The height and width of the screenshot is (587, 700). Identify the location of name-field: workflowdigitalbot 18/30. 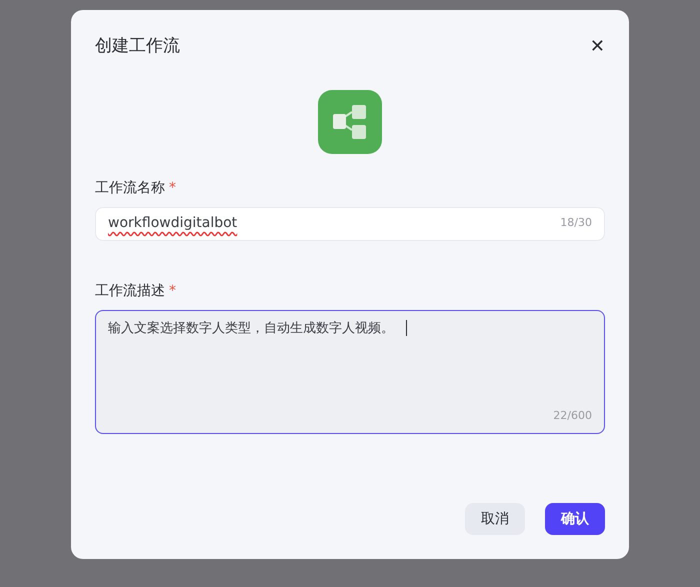
(350, 223).